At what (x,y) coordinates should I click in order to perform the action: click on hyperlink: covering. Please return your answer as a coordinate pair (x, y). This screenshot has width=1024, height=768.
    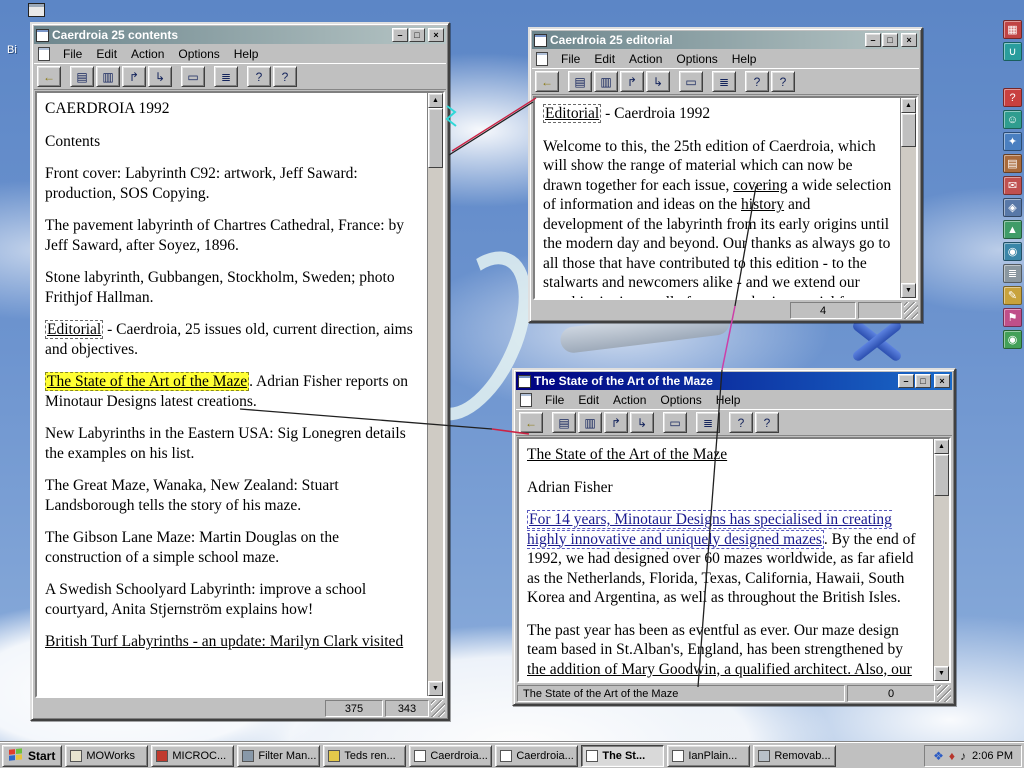
    Looking at the image, I should click on (760, 185).